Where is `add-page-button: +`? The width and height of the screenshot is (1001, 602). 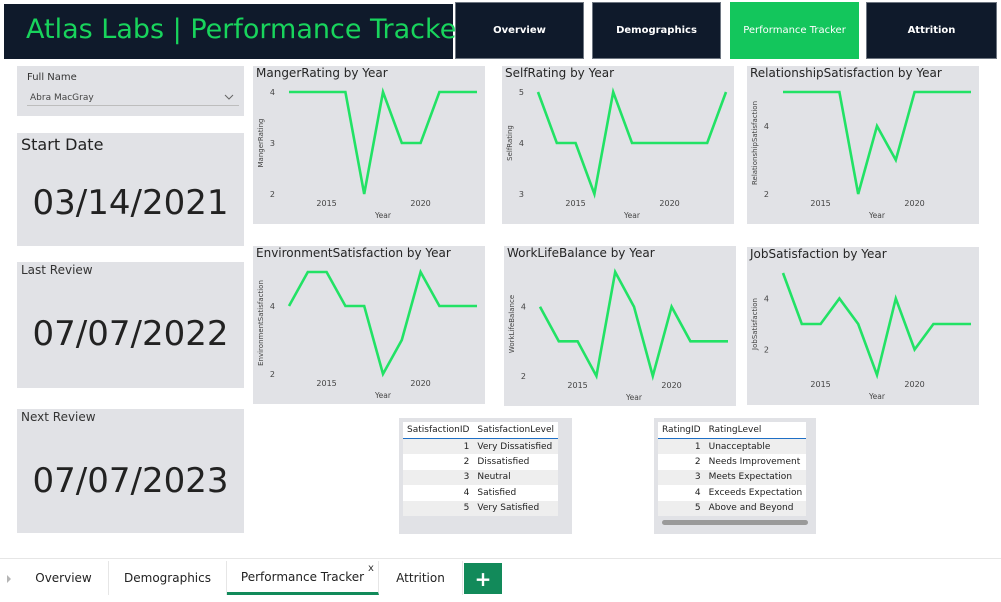
add-page-button: + is located at coordinates (483, 578).